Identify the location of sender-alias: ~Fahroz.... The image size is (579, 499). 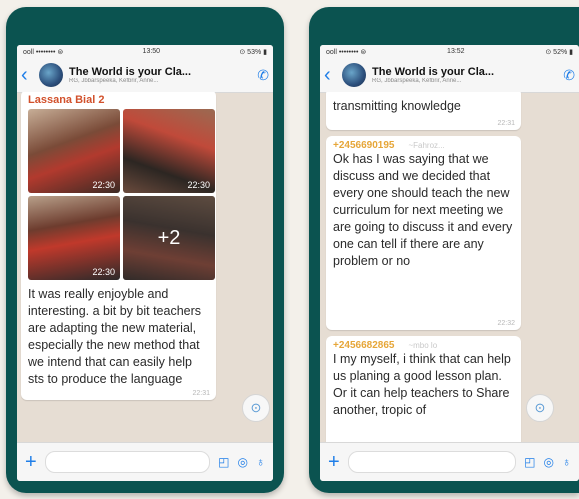
(426, 145).